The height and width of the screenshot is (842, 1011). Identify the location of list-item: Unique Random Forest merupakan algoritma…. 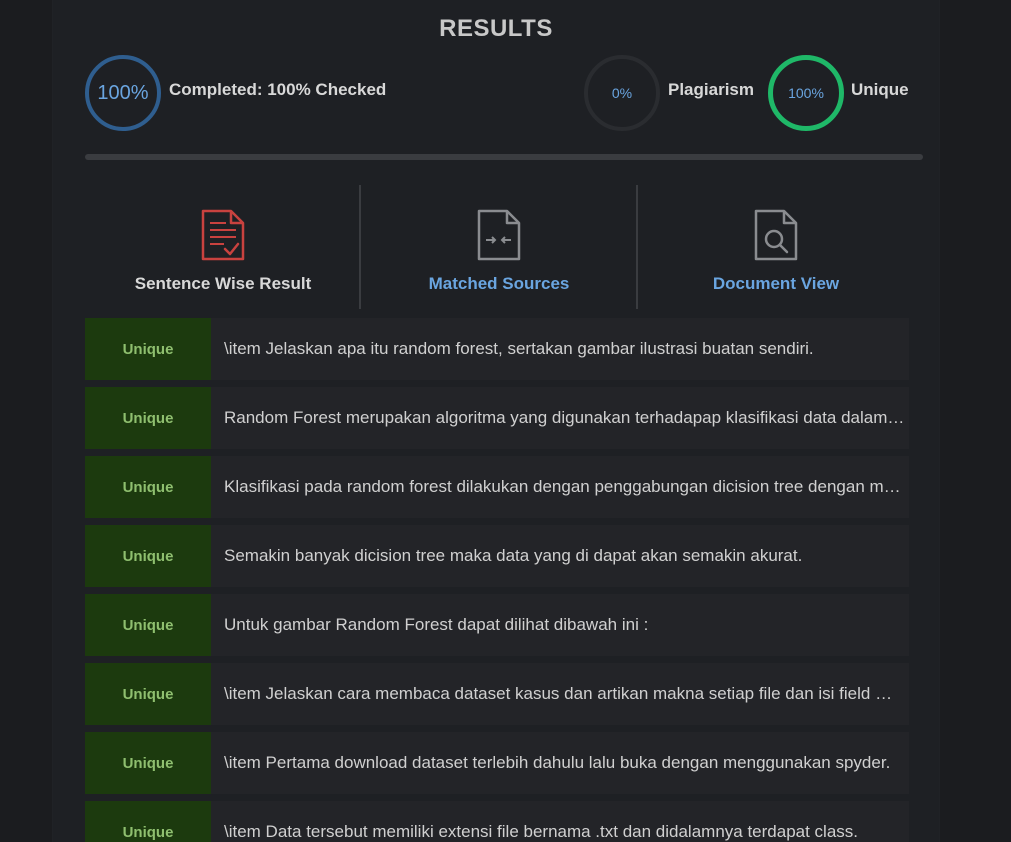
(497, 418).